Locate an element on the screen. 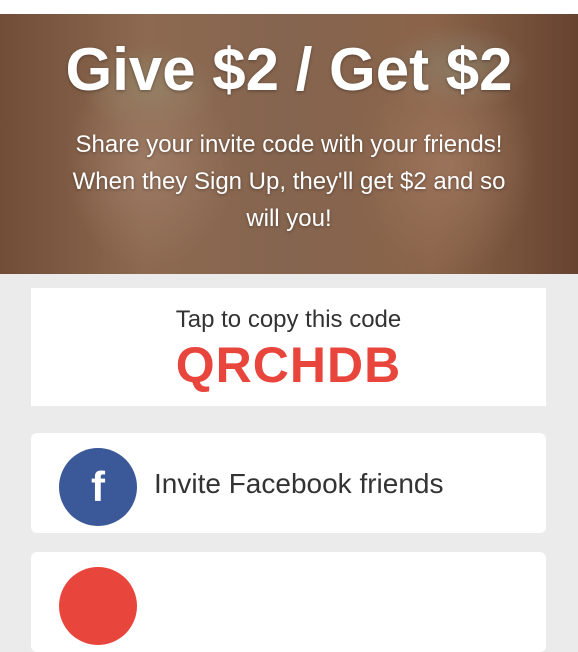 Image resolution: width=578 pixels, height=652 pixels. top-strip is located at coordinates (289, 7).